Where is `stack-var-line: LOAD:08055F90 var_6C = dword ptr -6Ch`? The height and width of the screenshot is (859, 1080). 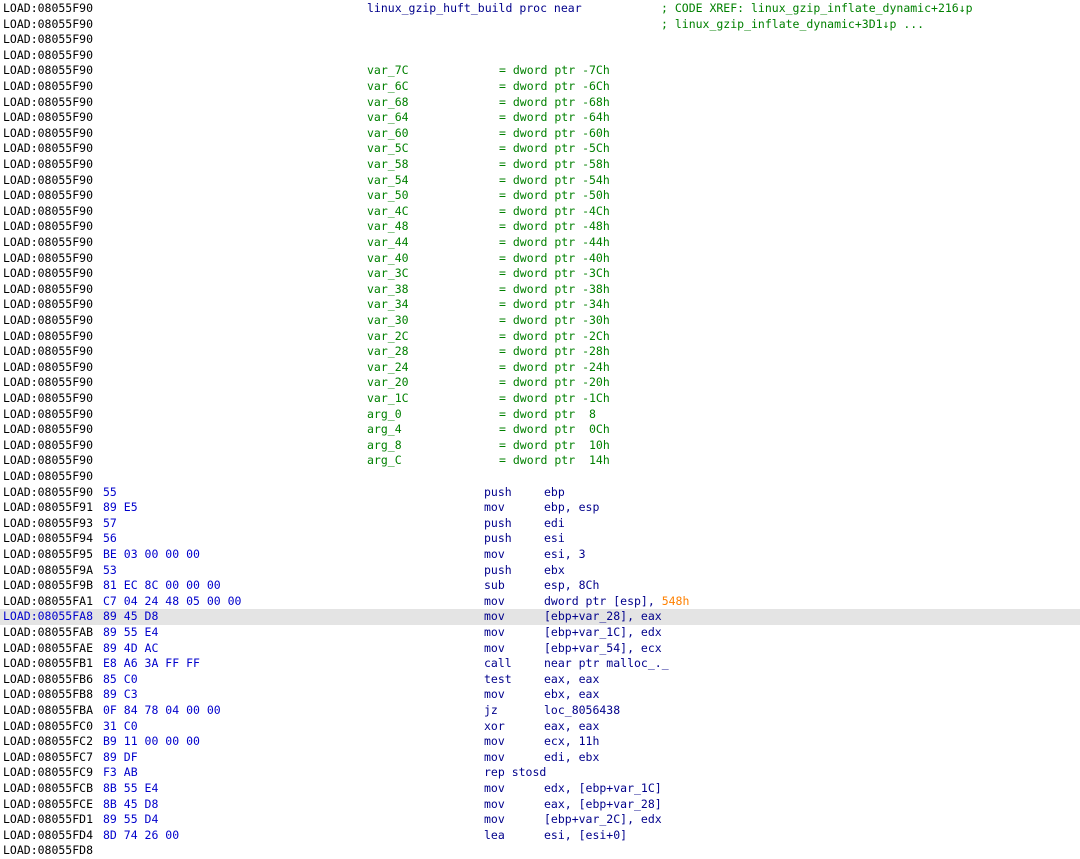 stack-var-line: LOAD:08055F90 var_6C = dword ptr -6Ch is located at coordinates (540, 87).